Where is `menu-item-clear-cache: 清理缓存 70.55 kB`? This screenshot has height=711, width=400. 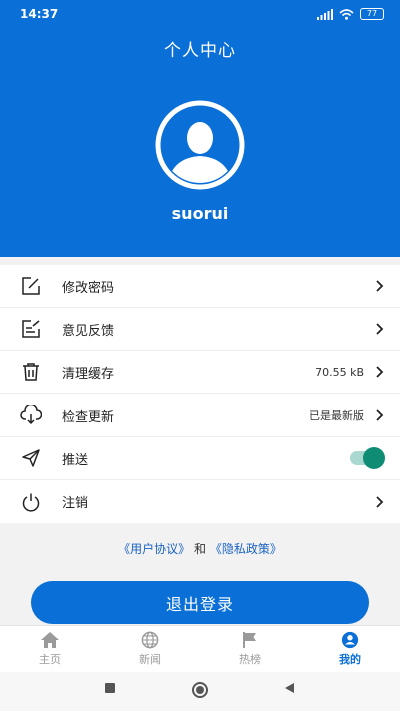
menu-item-clear-cache: 清理缓存 70.55 kB is located at coordinates (200, 372).